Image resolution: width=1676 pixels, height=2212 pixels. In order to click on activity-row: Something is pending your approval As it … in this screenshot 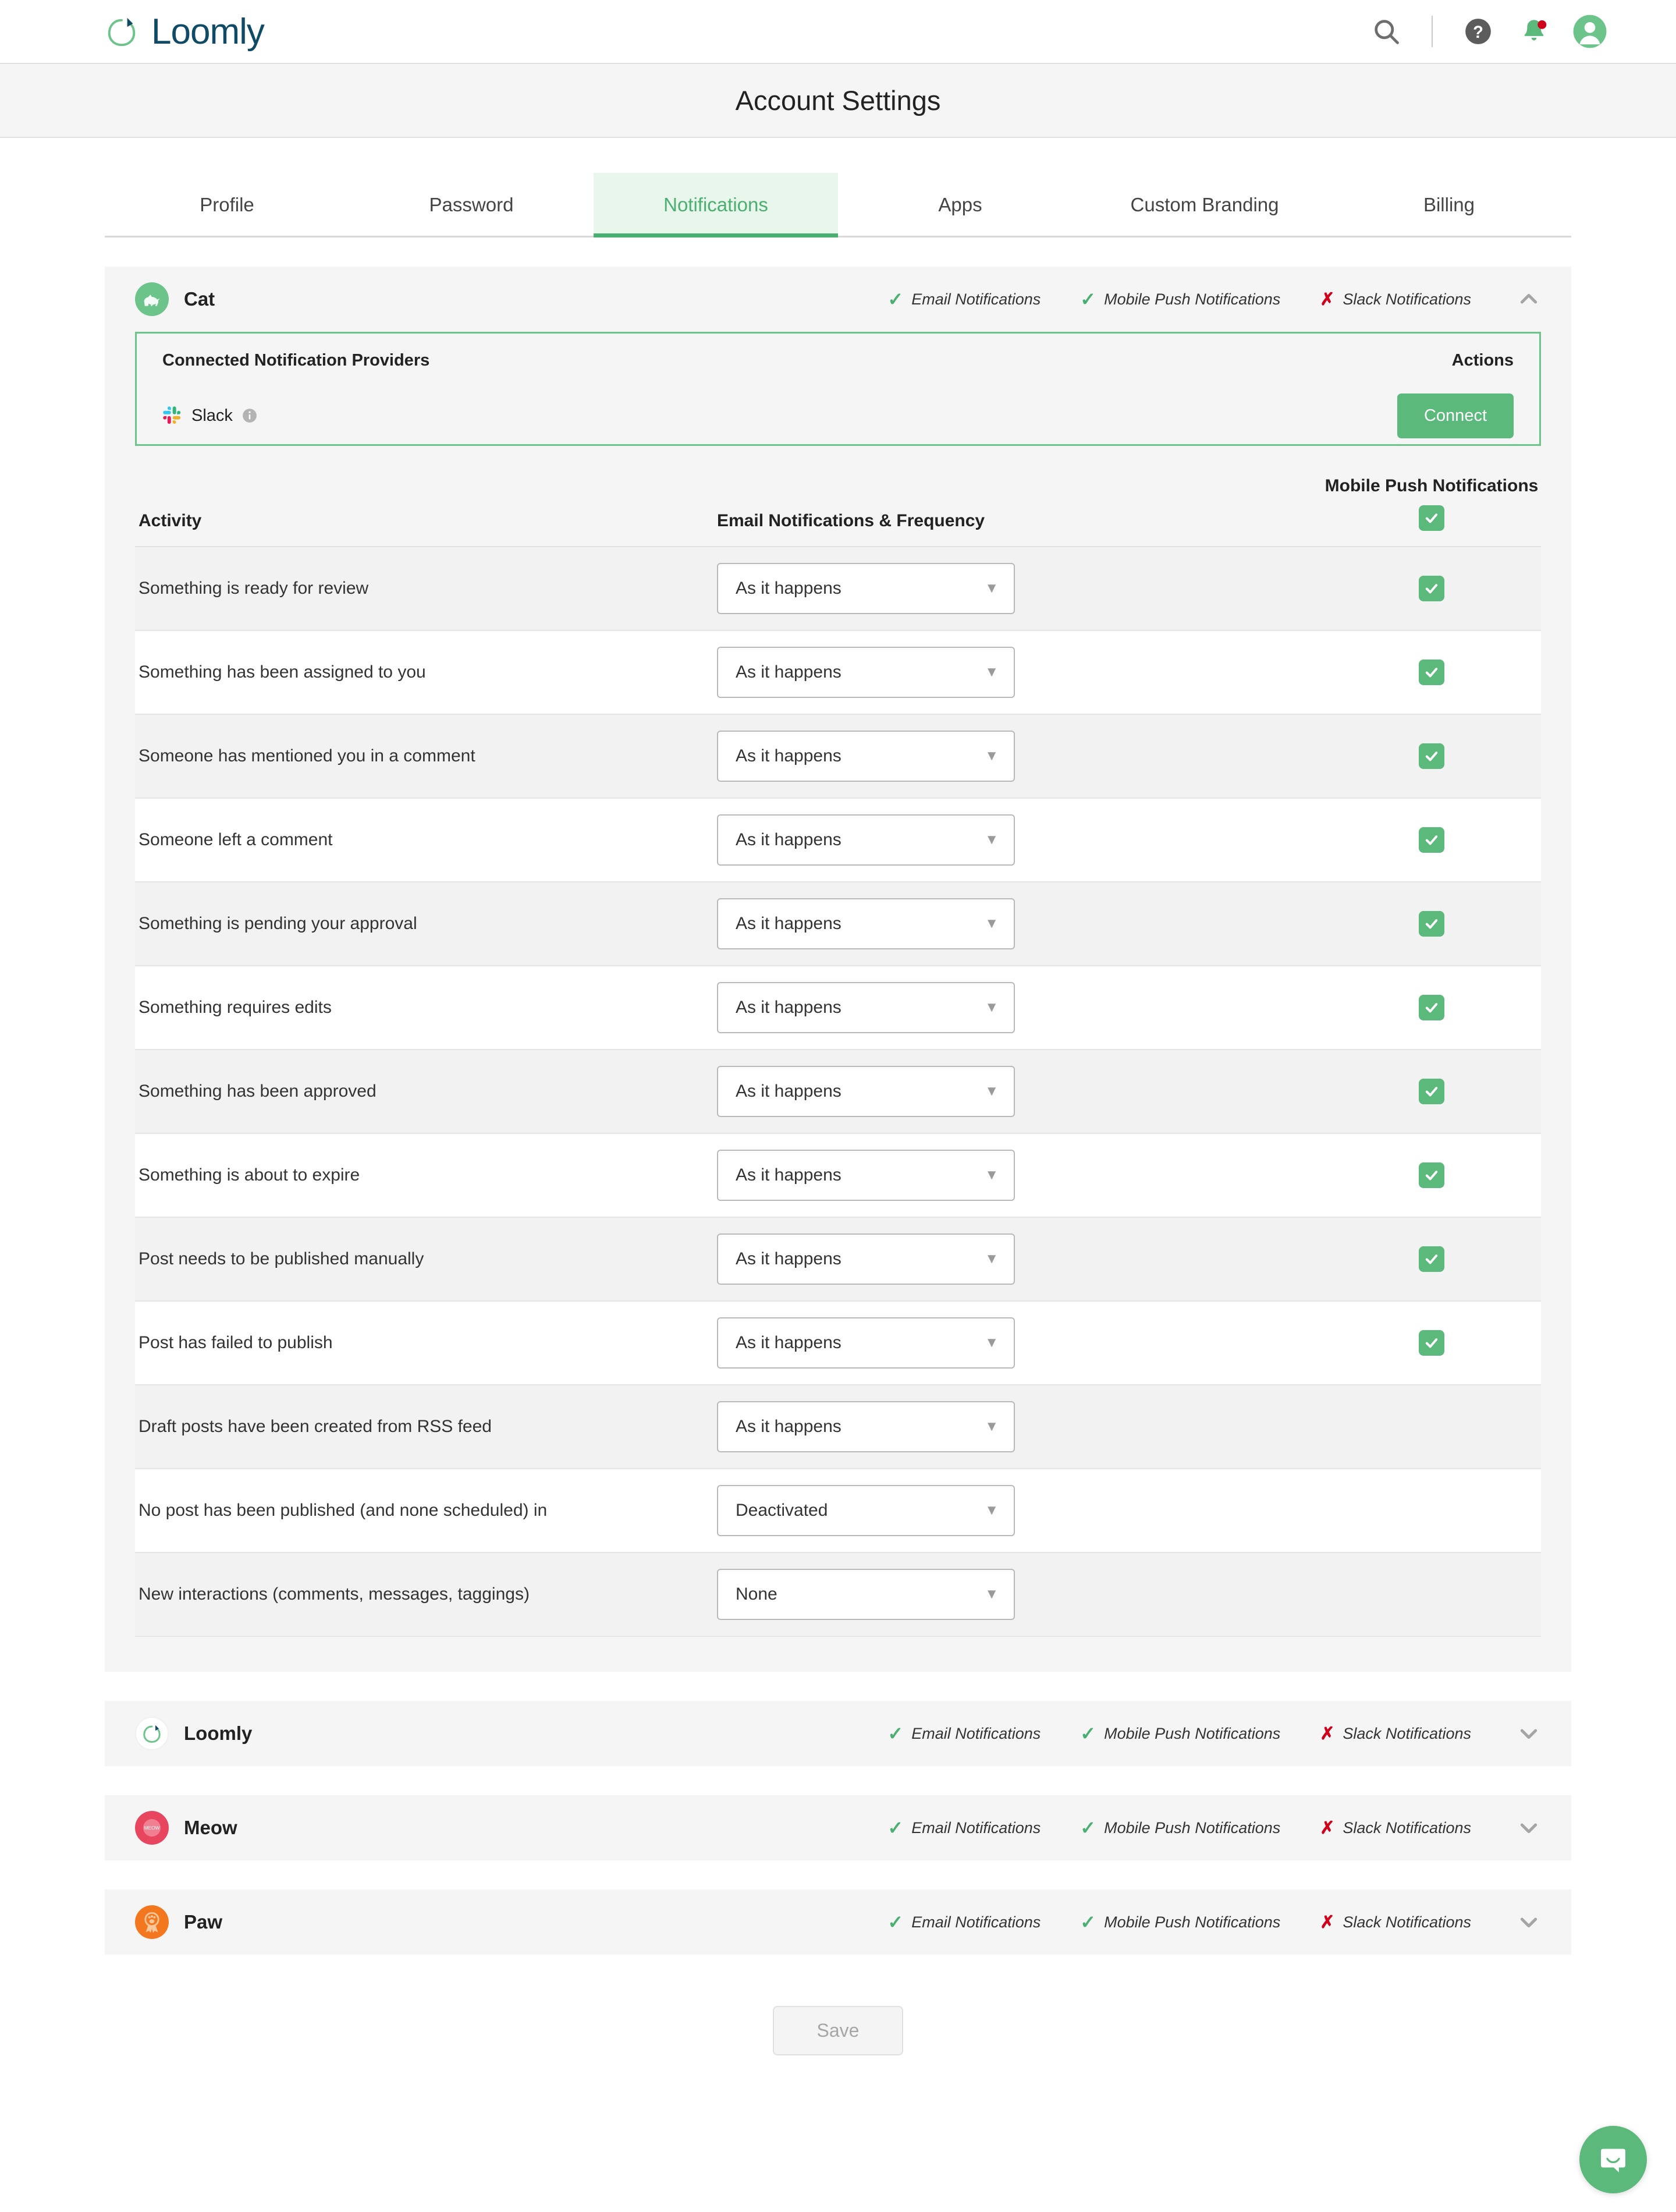, I will do `click(838, 924)`.